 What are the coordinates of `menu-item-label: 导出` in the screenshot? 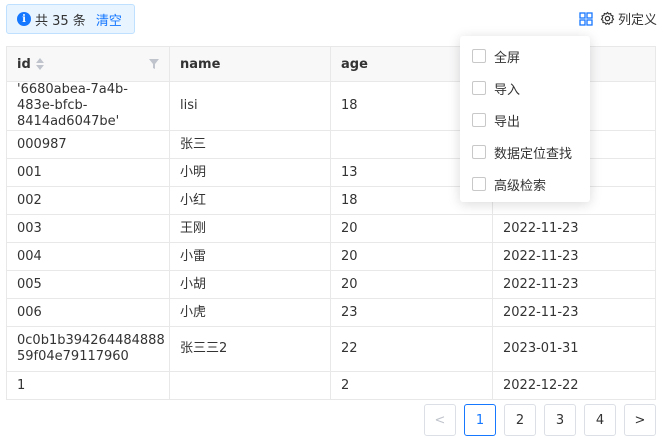 It's located at (507, 122).